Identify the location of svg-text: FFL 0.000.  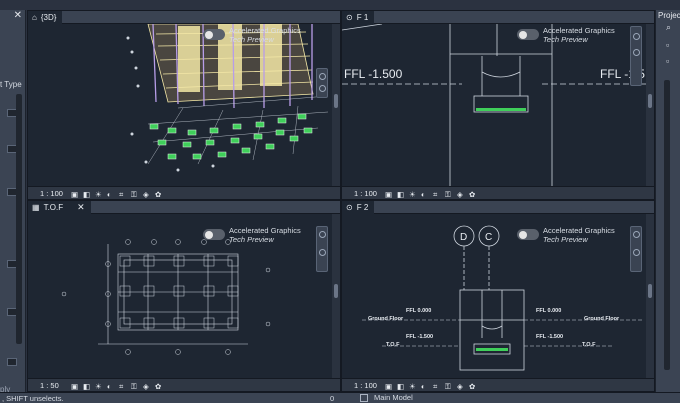
(418, 311).